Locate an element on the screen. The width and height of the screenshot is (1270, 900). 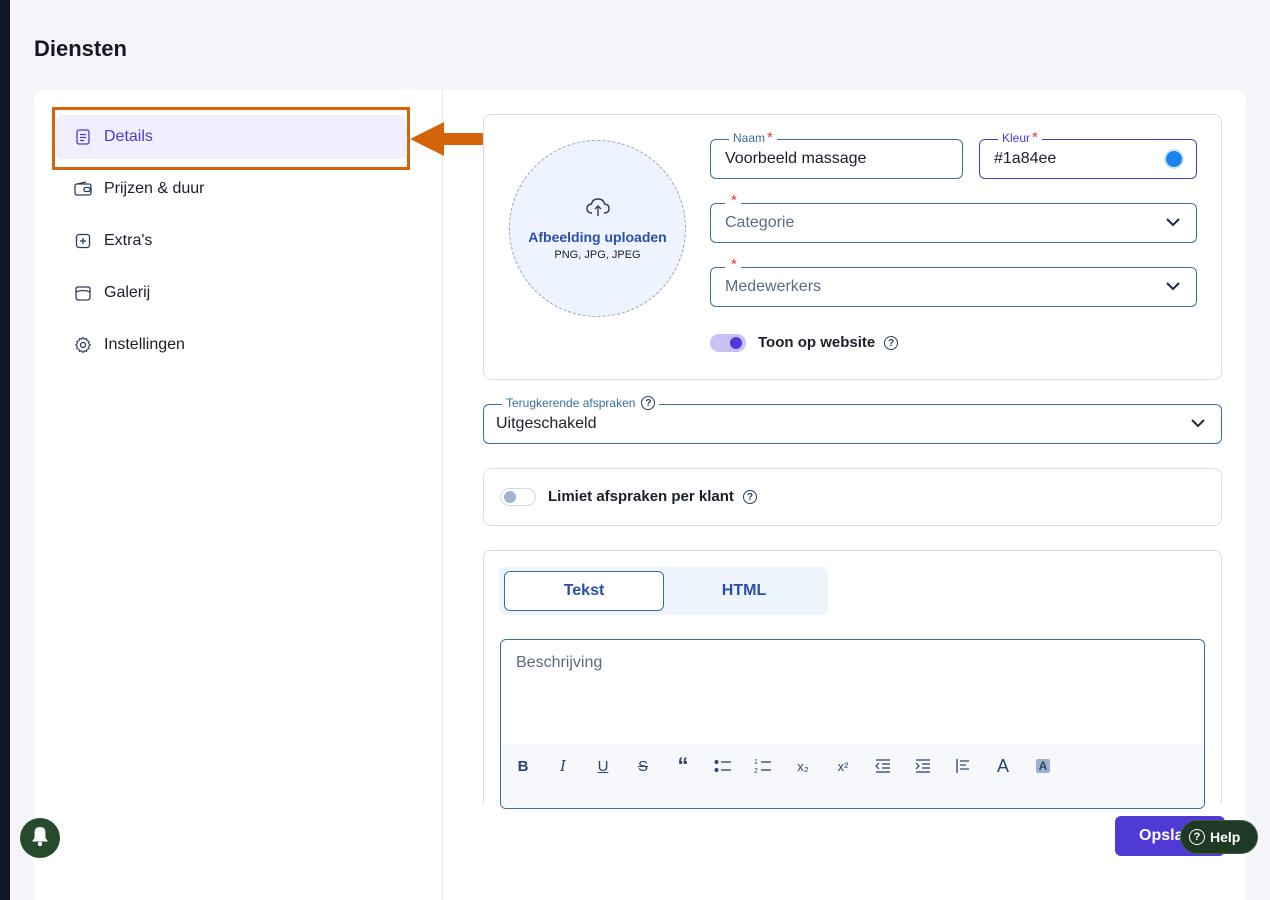
naam-legend: Naam * is located at coordinates (753, 137).